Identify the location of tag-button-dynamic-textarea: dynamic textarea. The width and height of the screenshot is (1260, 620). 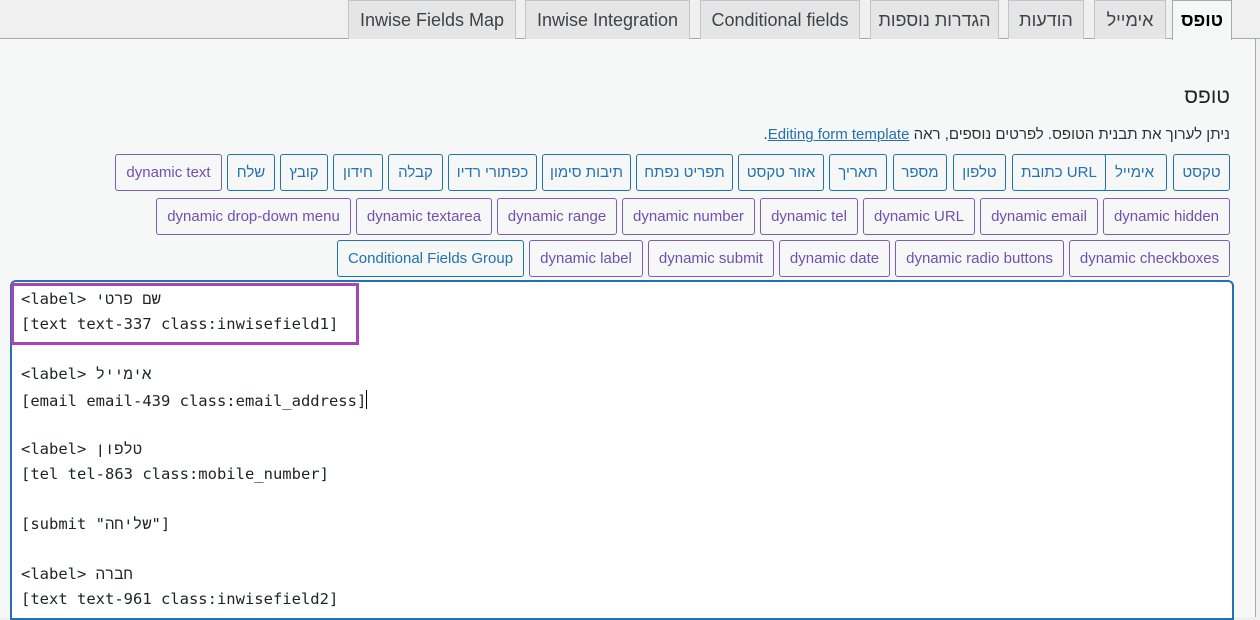
(424, 216).